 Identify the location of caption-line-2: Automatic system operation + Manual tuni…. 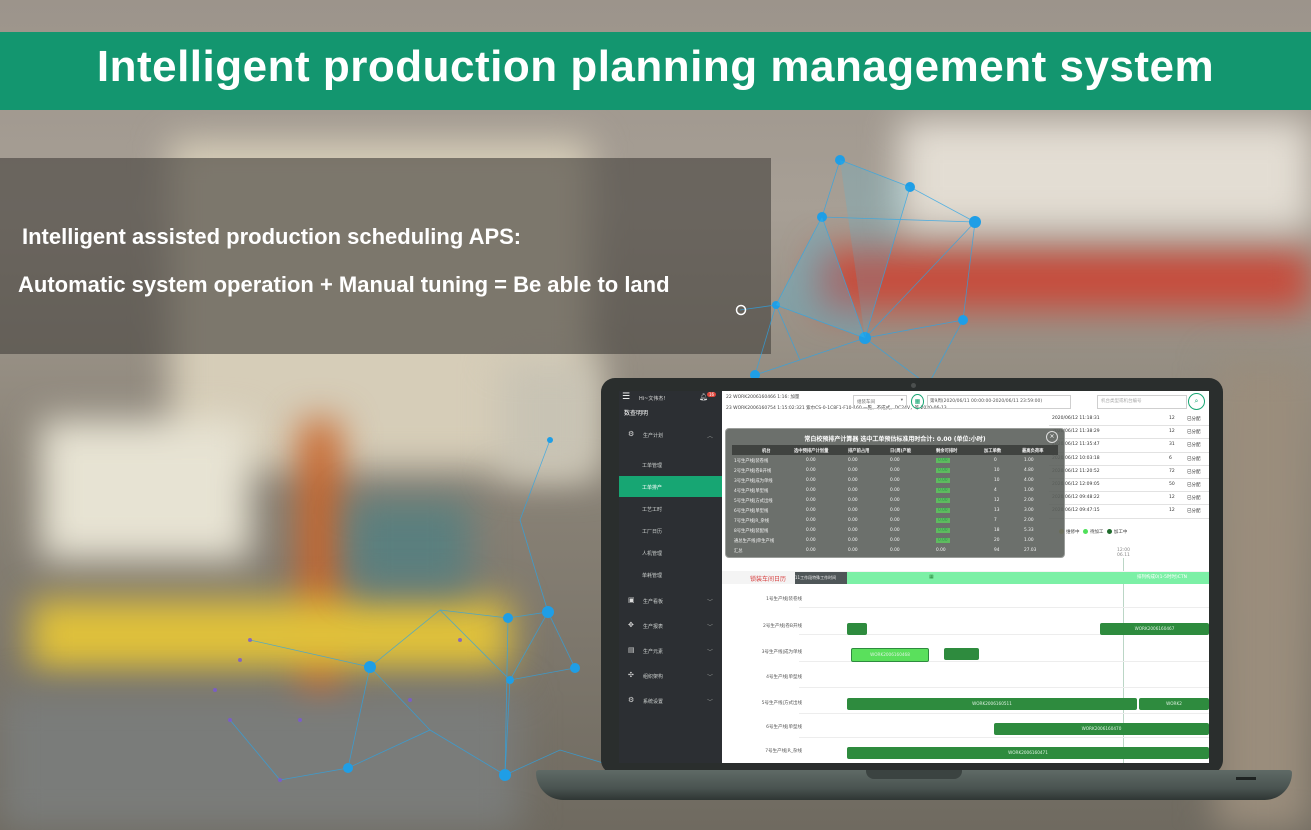
(344, 284).